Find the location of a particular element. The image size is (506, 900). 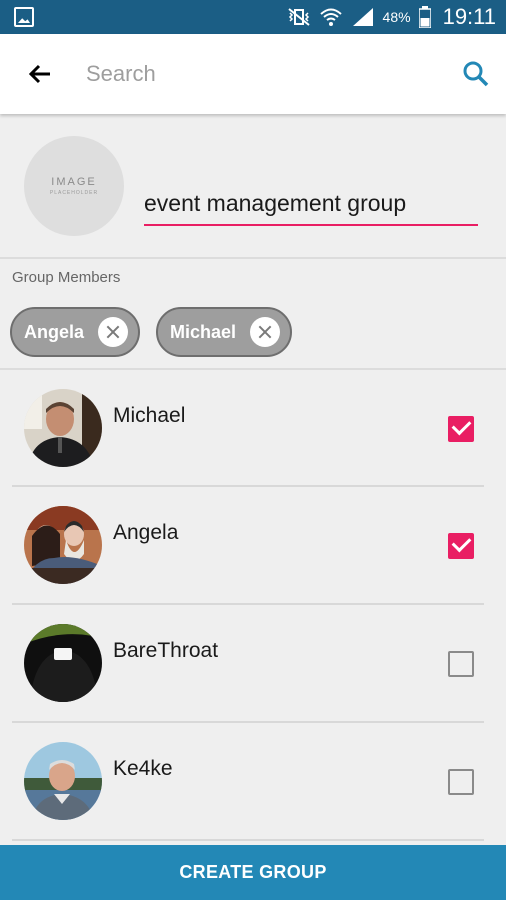

member-chip: Michael is located at coordinates (224, 332).